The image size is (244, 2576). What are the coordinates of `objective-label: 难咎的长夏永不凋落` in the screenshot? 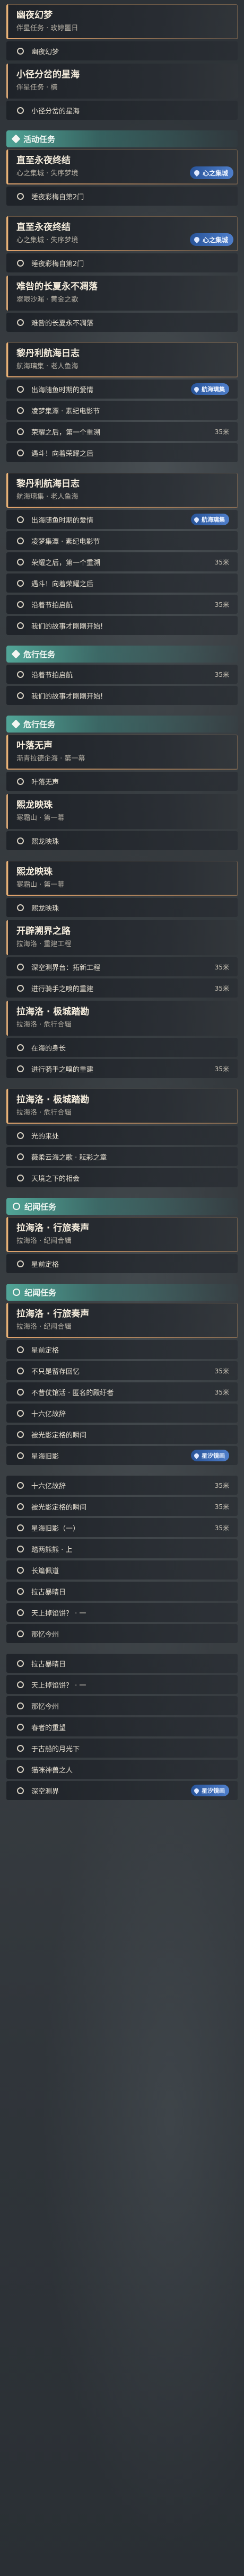 It's located at (63, 323).